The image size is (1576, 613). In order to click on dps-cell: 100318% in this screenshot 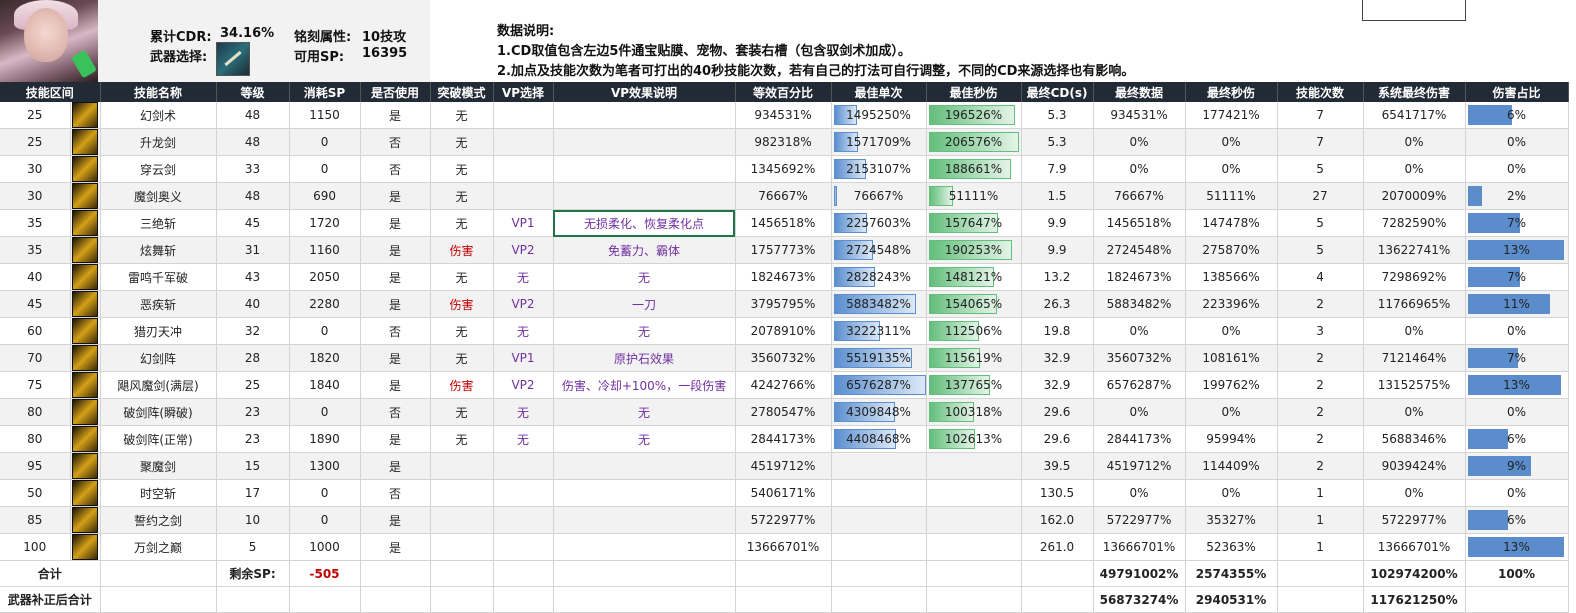, I will do `click(974, 412)`.